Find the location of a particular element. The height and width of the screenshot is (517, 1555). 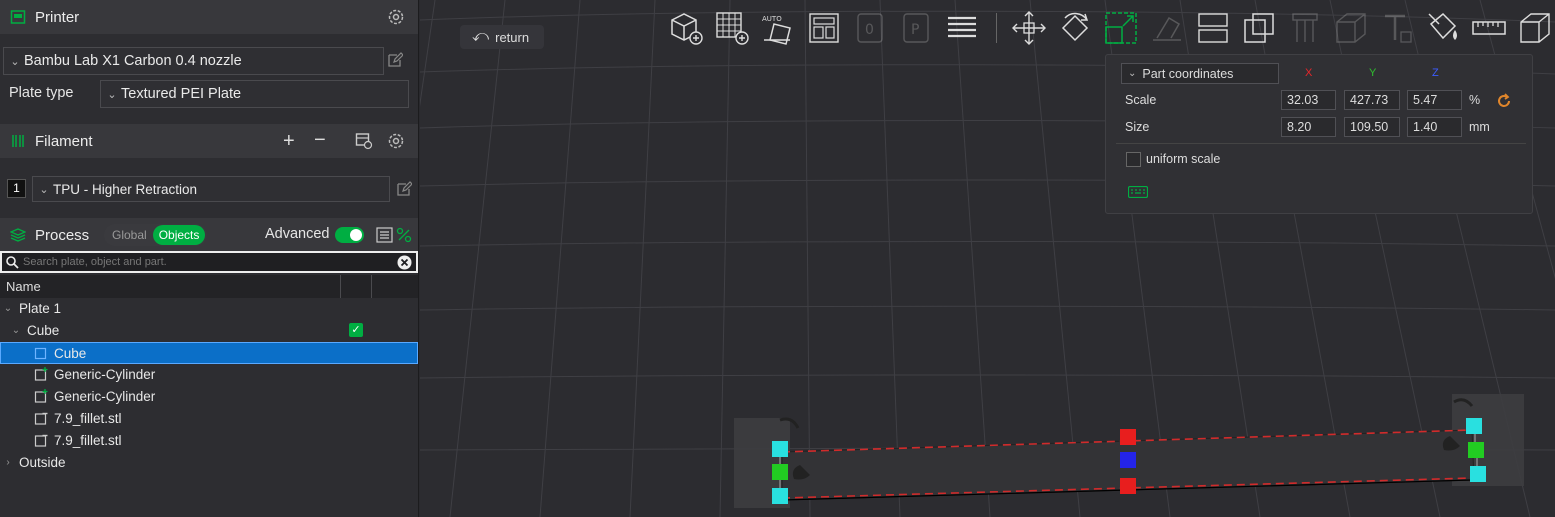

tree-row-label: Generic-Cylinder is located at coordinates (105, 374).